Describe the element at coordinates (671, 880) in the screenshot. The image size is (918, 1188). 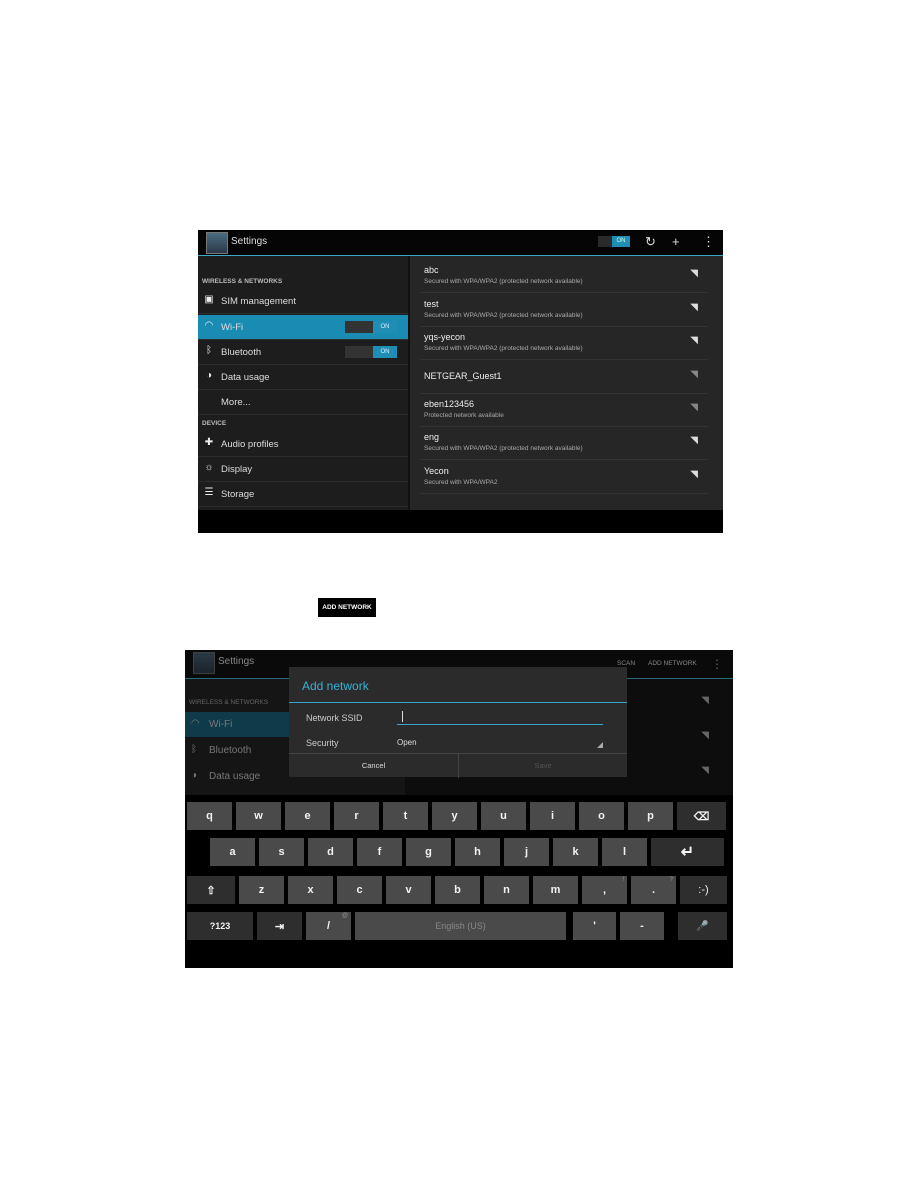
I see `key-hint: ?` at that location.